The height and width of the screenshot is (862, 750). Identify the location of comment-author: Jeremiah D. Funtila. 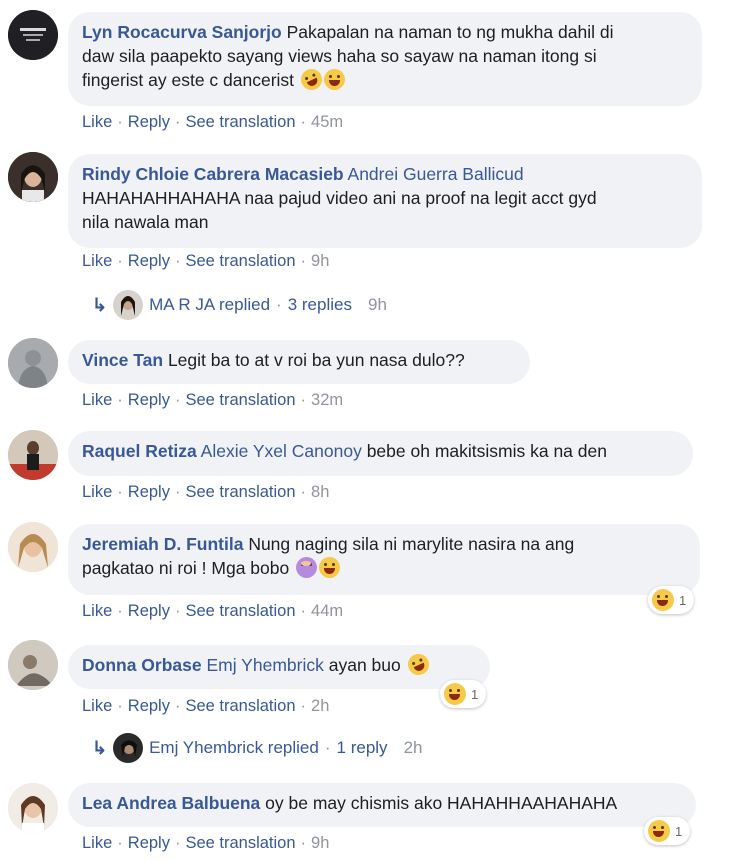
(162, 544).